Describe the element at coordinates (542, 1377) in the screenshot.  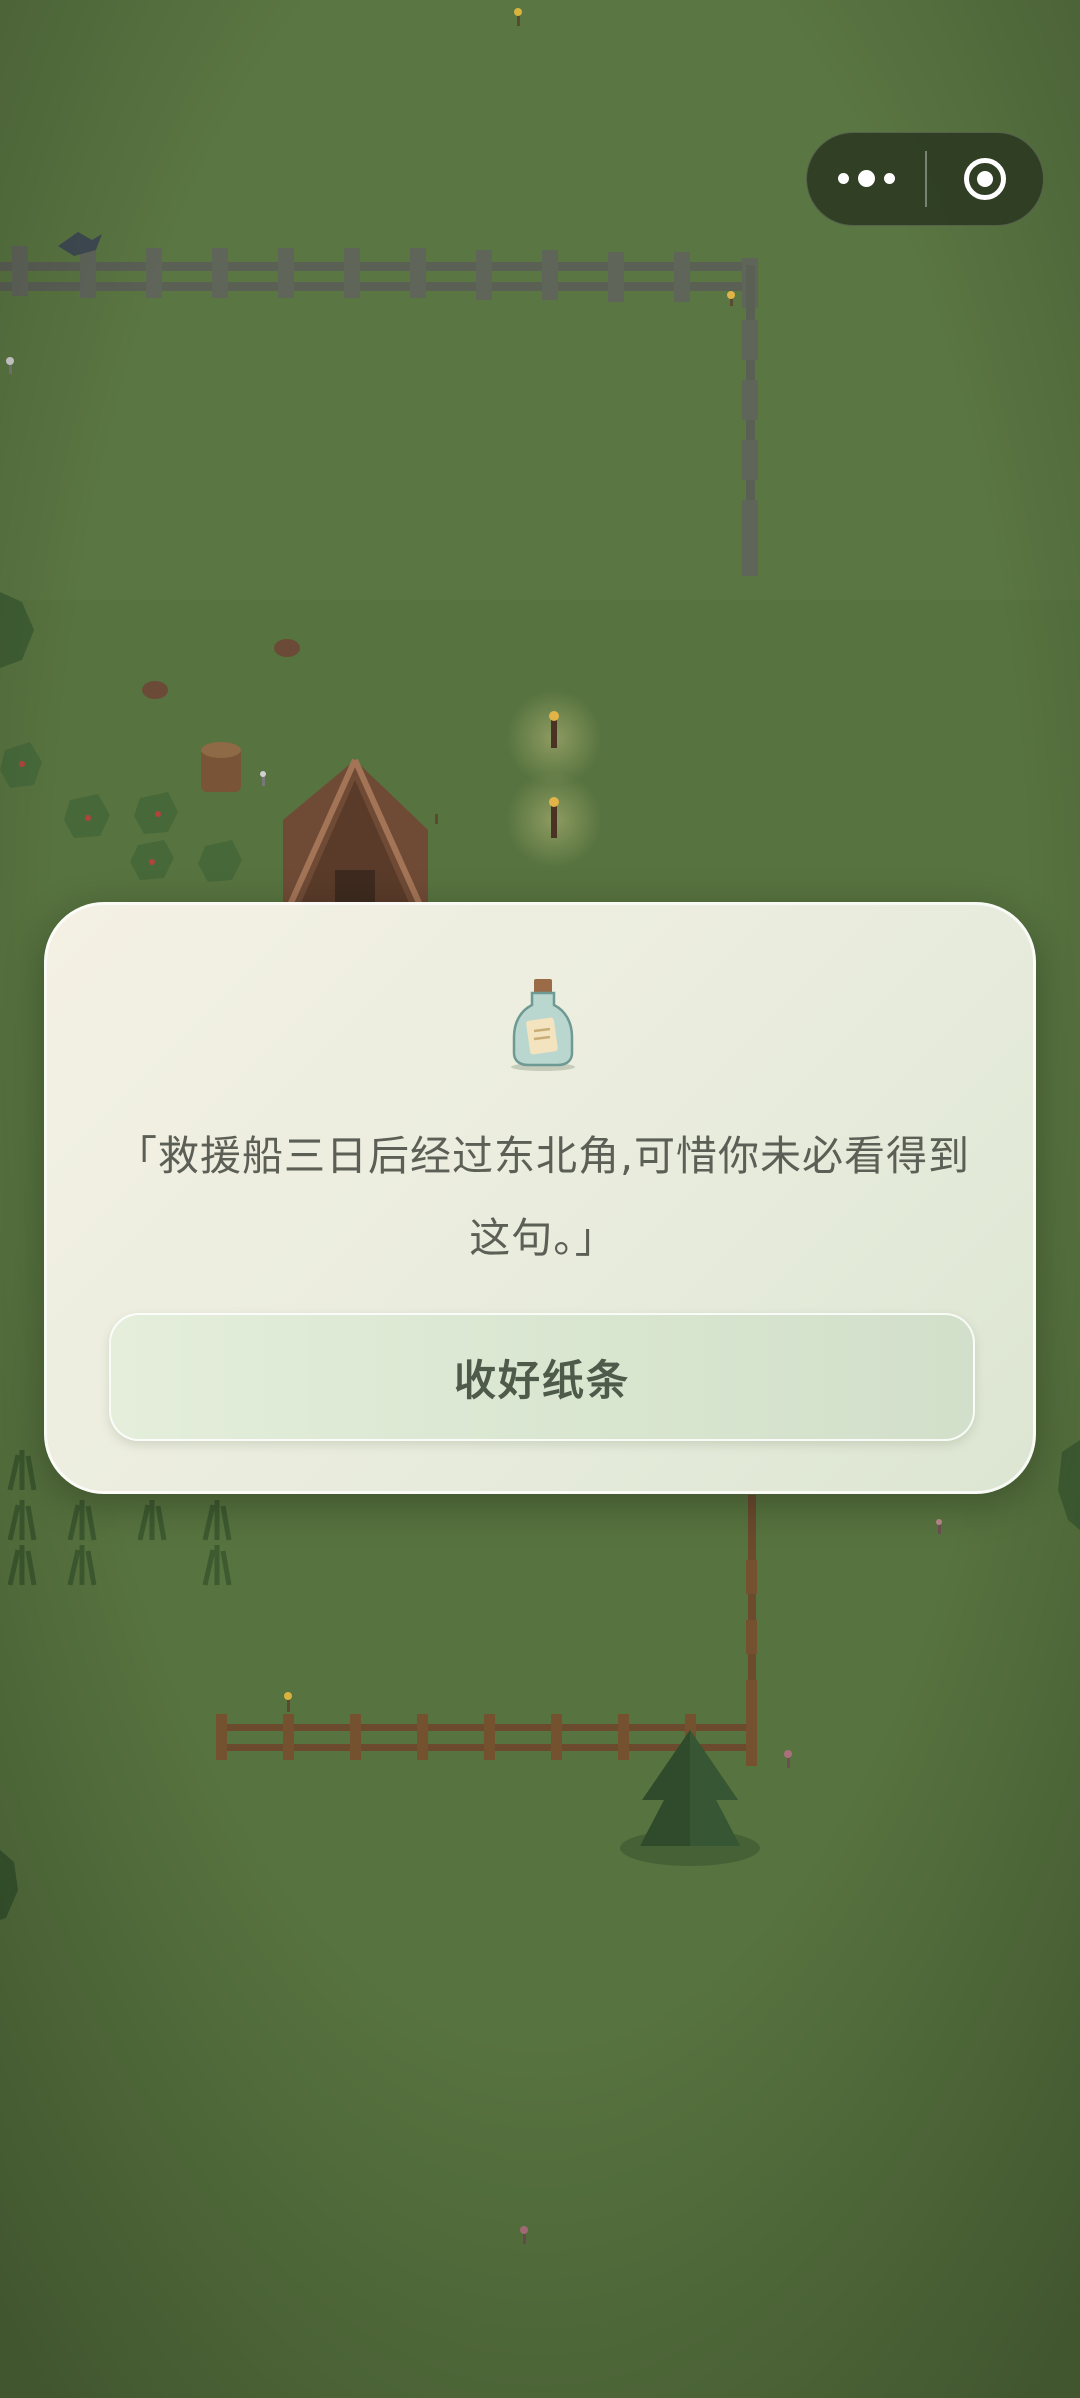
I see `keep-note-button: 收好纸条` at that location.